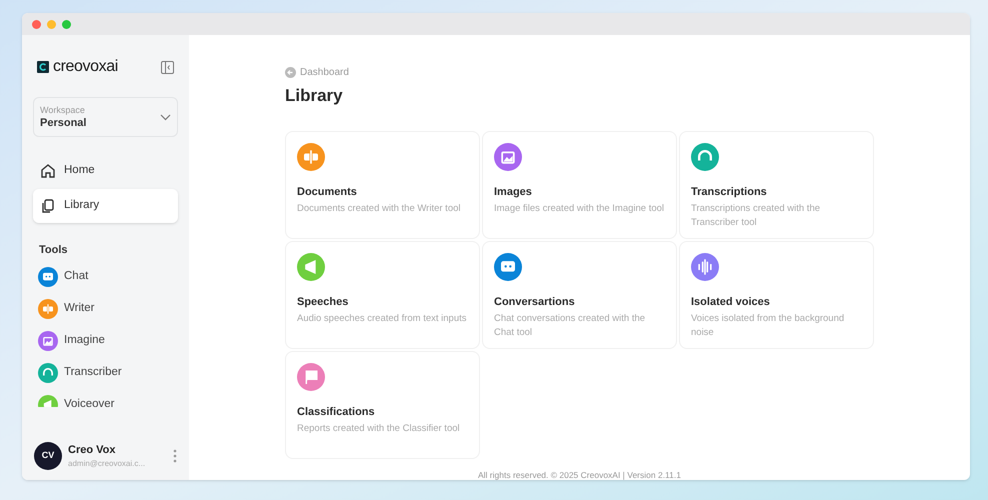 Image resolution: width=988 pixels, height=500 pixels. I want to click on library-card: Images Image files created with the Imagine tool, so click(579, 184).